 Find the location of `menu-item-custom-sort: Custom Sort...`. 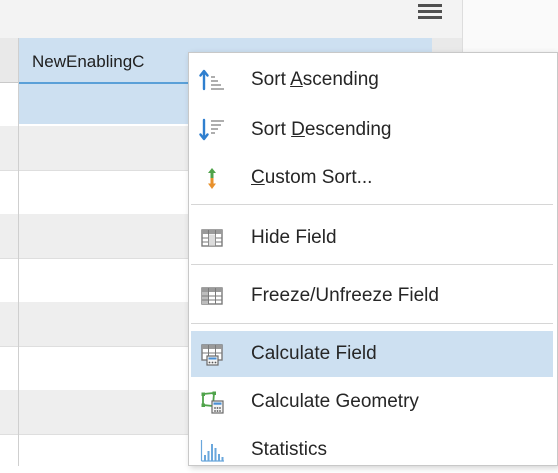

menu-item-custom-sort: Custom Sort... is located at coordinates (372, 178).